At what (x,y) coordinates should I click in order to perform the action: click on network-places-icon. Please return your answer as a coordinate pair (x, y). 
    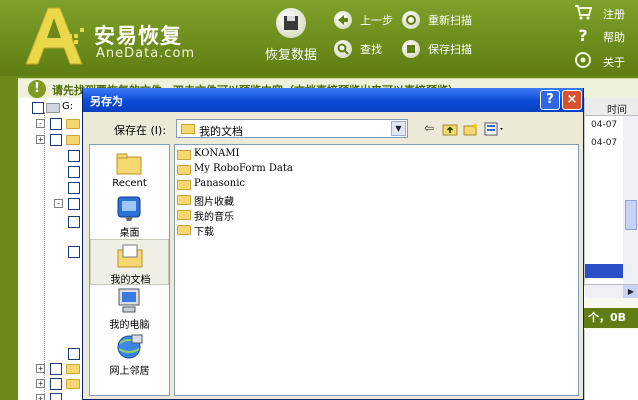
    Looking at the image, I should click on (130, 346).